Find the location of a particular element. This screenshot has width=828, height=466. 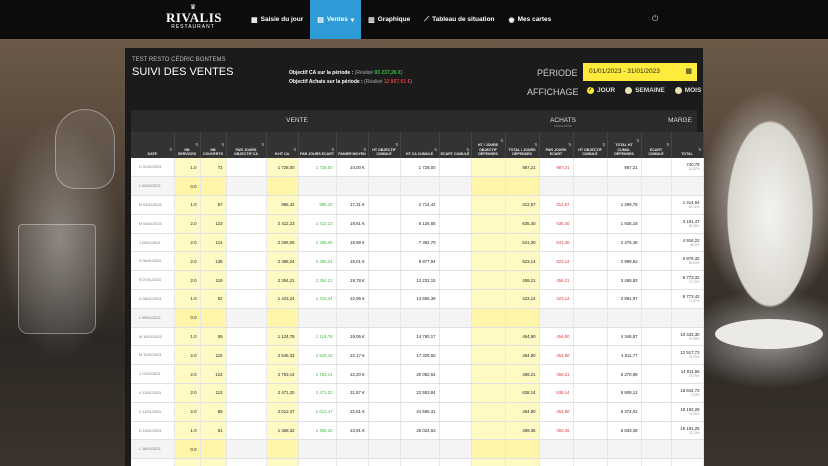

plate-decoration is located at coordinates (769, 334).